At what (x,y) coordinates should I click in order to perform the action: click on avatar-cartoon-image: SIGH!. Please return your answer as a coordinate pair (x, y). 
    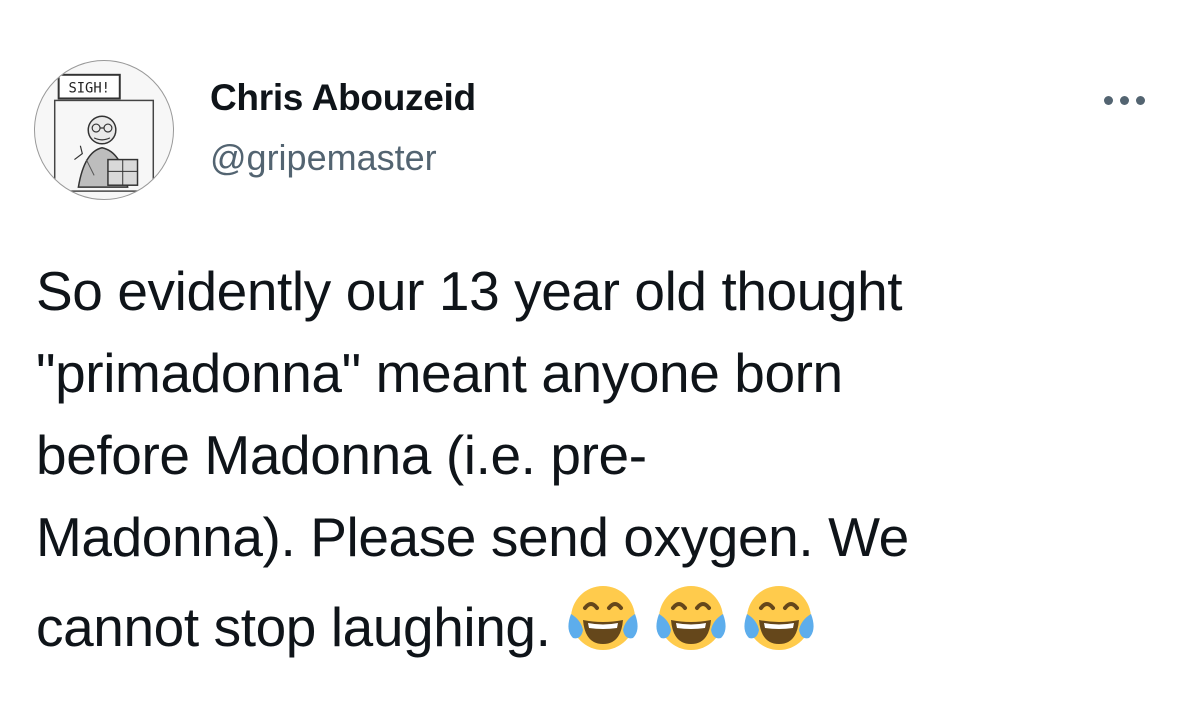
    Looking at the image, I should click on (104, 132).